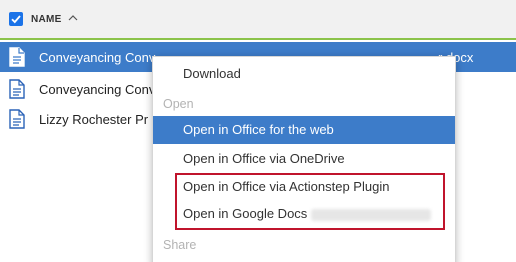  What do you see at coordinates (93, 119) in the screenshot?
I see `file-name: Lizzy Rochester Pr` at bounding box center [93, 119].